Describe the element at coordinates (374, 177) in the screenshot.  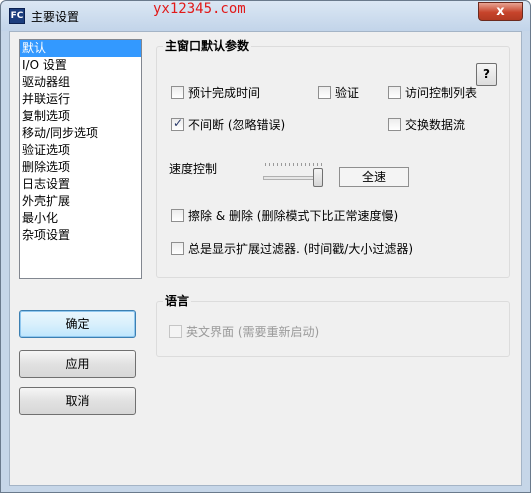
I see `speed-value-display: 全速` at that location.